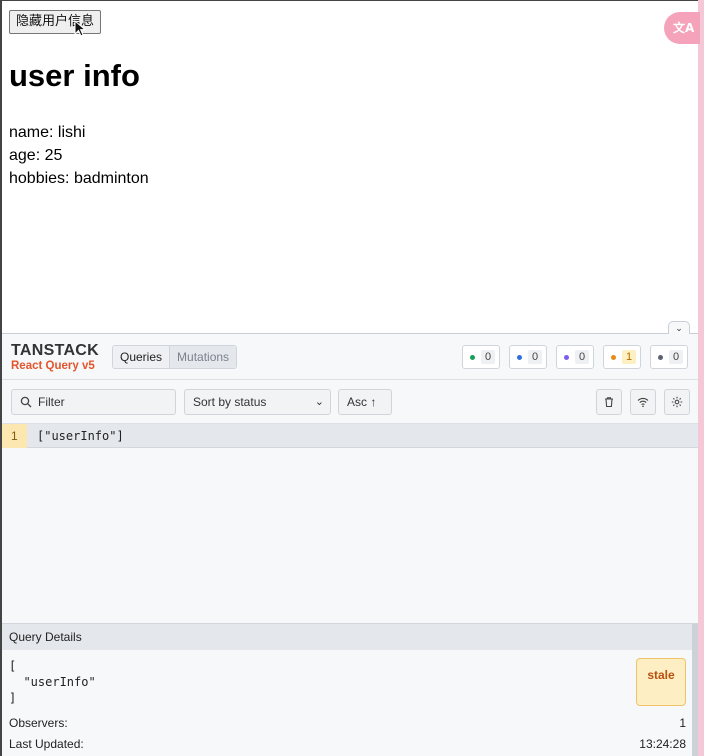 The width and height of the screenshot is (704, 756). What do you see at coordinates (472, 357) in the screenshot?
I see `fresh-dot-icon` at bounding box center [472, 357].